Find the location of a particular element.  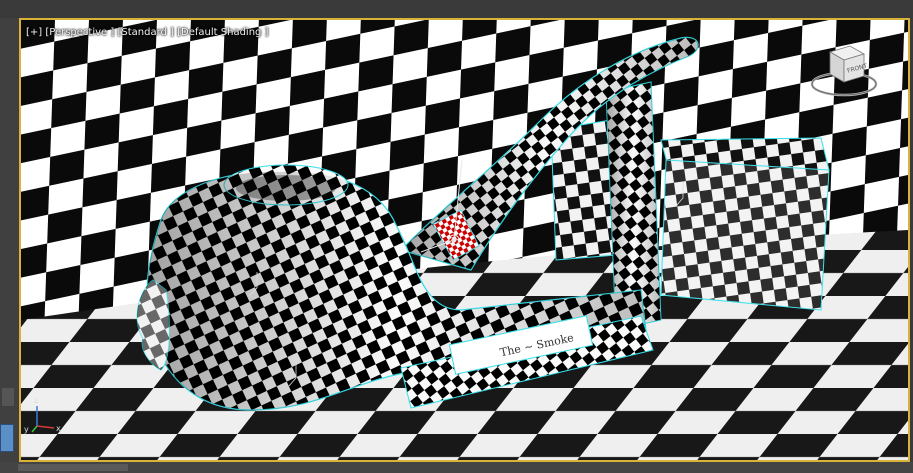

axis-z-label: z is located at coordinates (36, 400).